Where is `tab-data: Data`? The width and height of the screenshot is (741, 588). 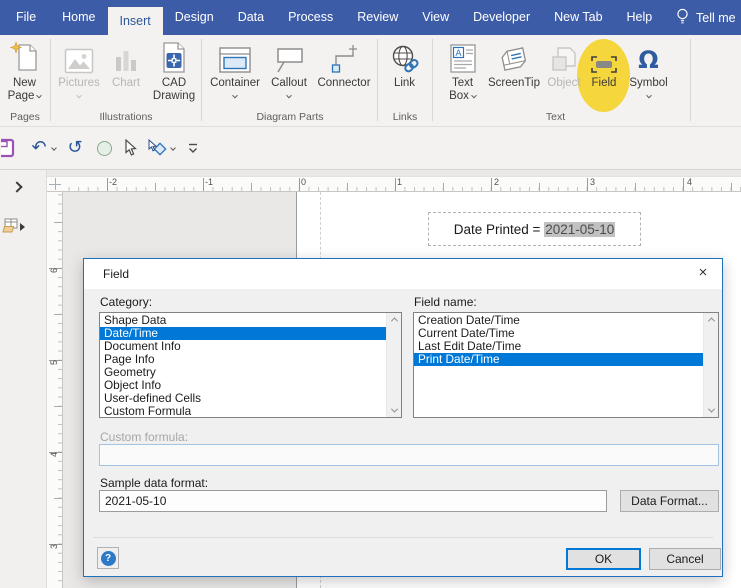
tab-data: Data is located at coordinates (251, 17).